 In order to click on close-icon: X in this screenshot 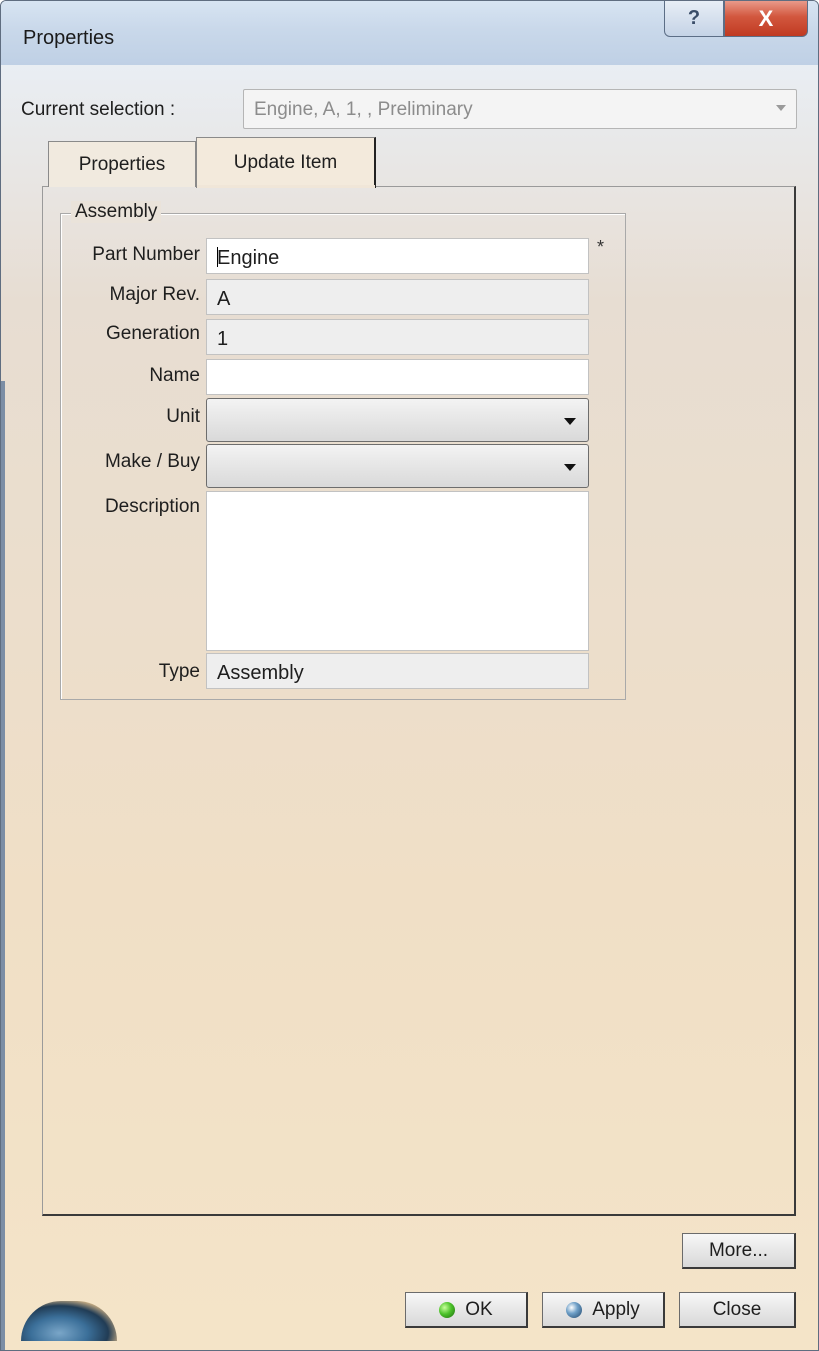, I will do `click(766, 18)`.